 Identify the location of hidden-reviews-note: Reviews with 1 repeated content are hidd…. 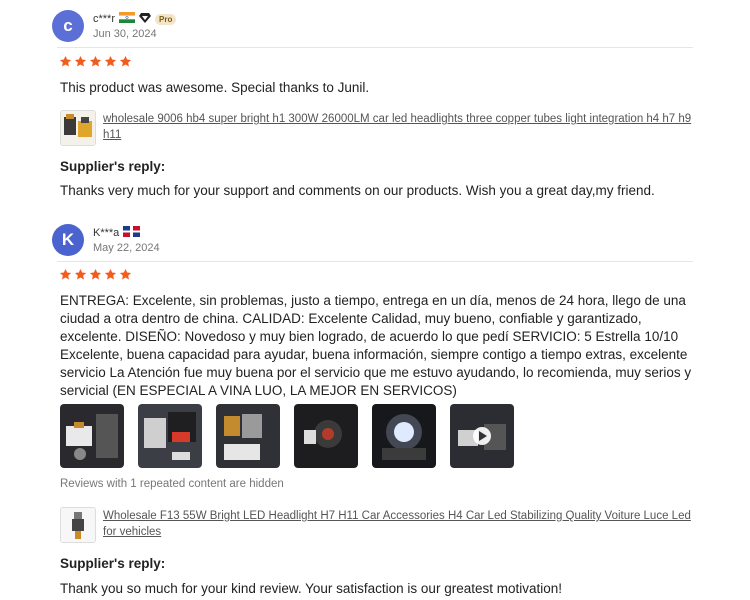
(172, 484).